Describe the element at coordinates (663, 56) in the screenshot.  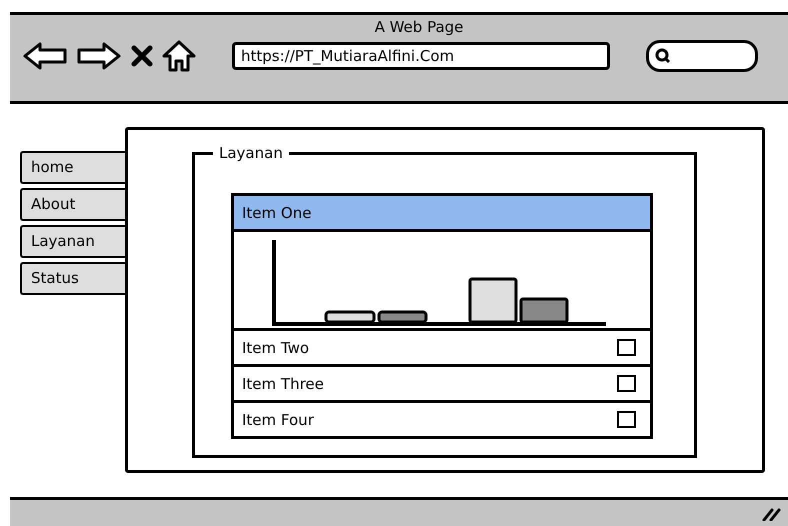
I see `search-icon` at that location.